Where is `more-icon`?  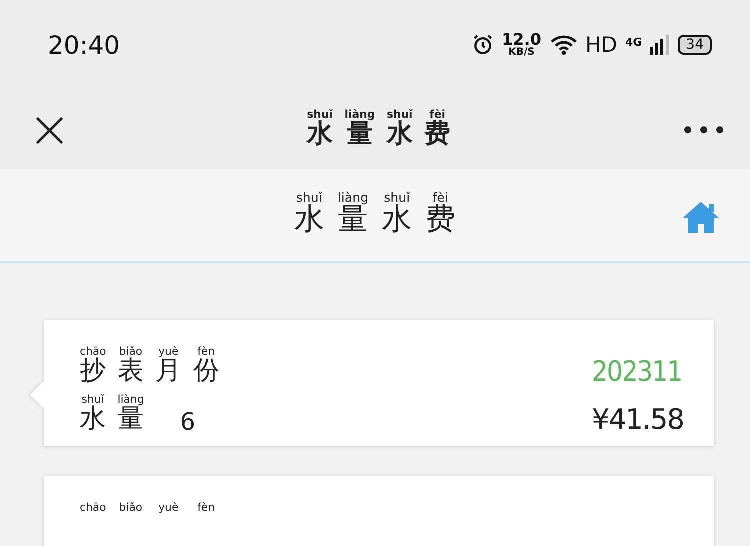
more-icon is located at coordinates (704, 130).